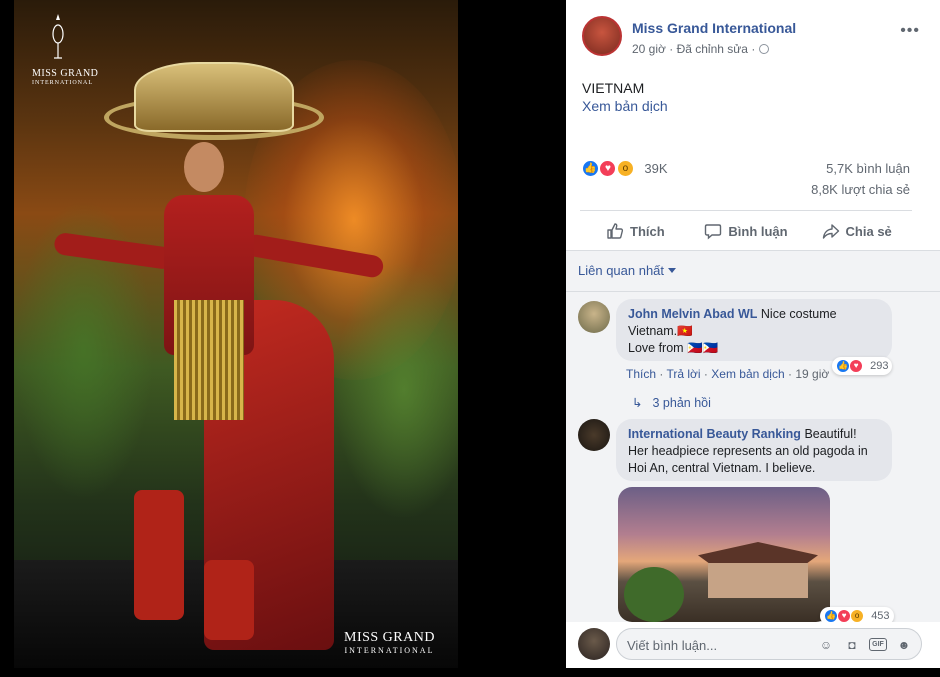  I want to click on edited-label: Đã chỉnh sửa, so click(712, 49).